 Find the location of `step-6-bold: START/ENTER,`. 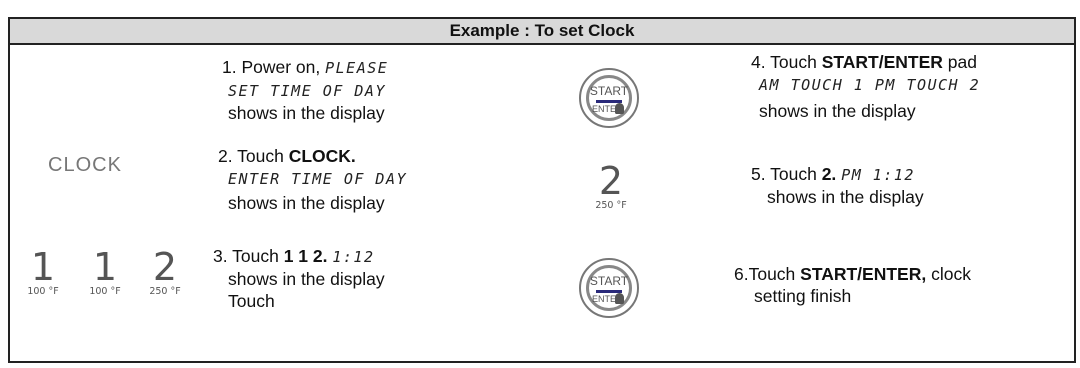

step-6-bold: START/ENTER, is located at coordinates (863, 274).